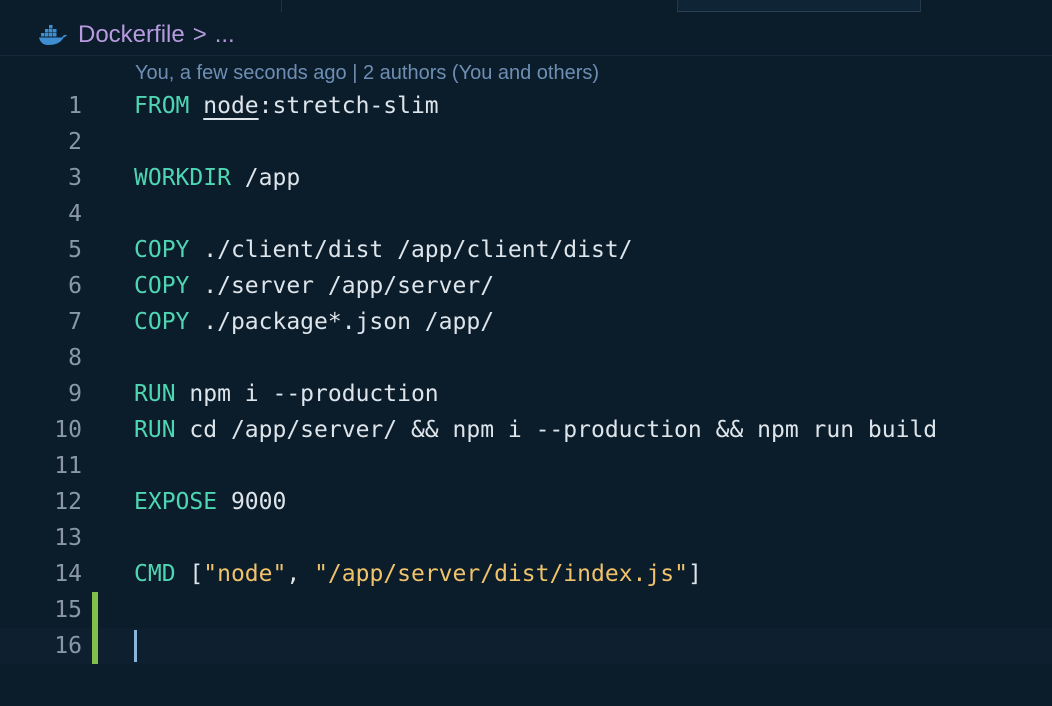 The height and width of the screenshot is (706, 1052). I want to click on code-text: WORKDIR /app, so click(217, 178).